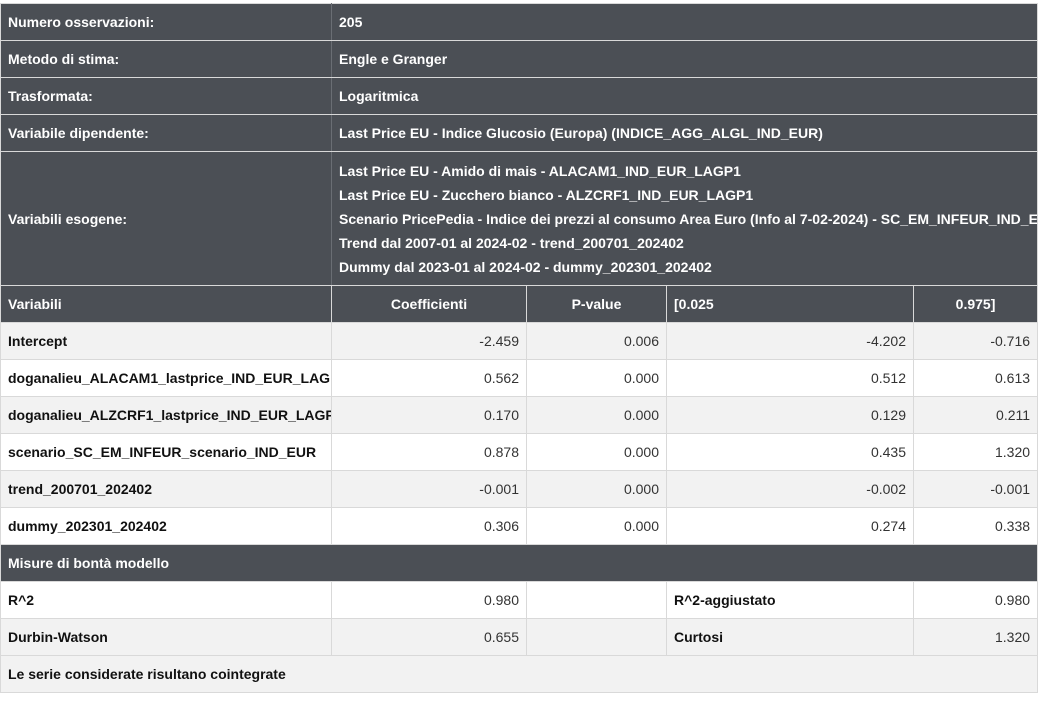  What do you see at coordinates (790, 304) in the screenshot?
I see `header-ci-low: [0.025` at bounding box center [790, 304].